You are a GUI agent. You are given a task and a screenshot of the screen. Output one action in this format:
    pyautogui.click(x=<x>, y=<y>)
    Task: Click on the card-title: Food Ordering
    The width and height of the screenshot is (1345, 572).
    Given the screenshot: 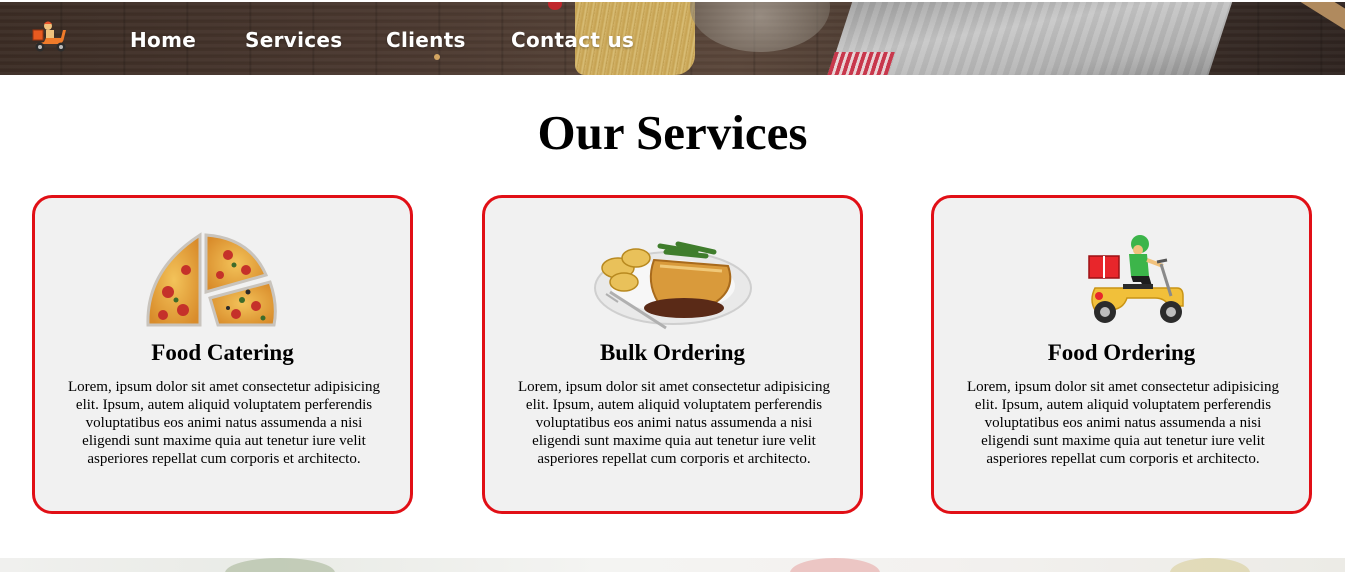 What is the action you would take?
    pyautogui.click(x=1121, y=352)
    